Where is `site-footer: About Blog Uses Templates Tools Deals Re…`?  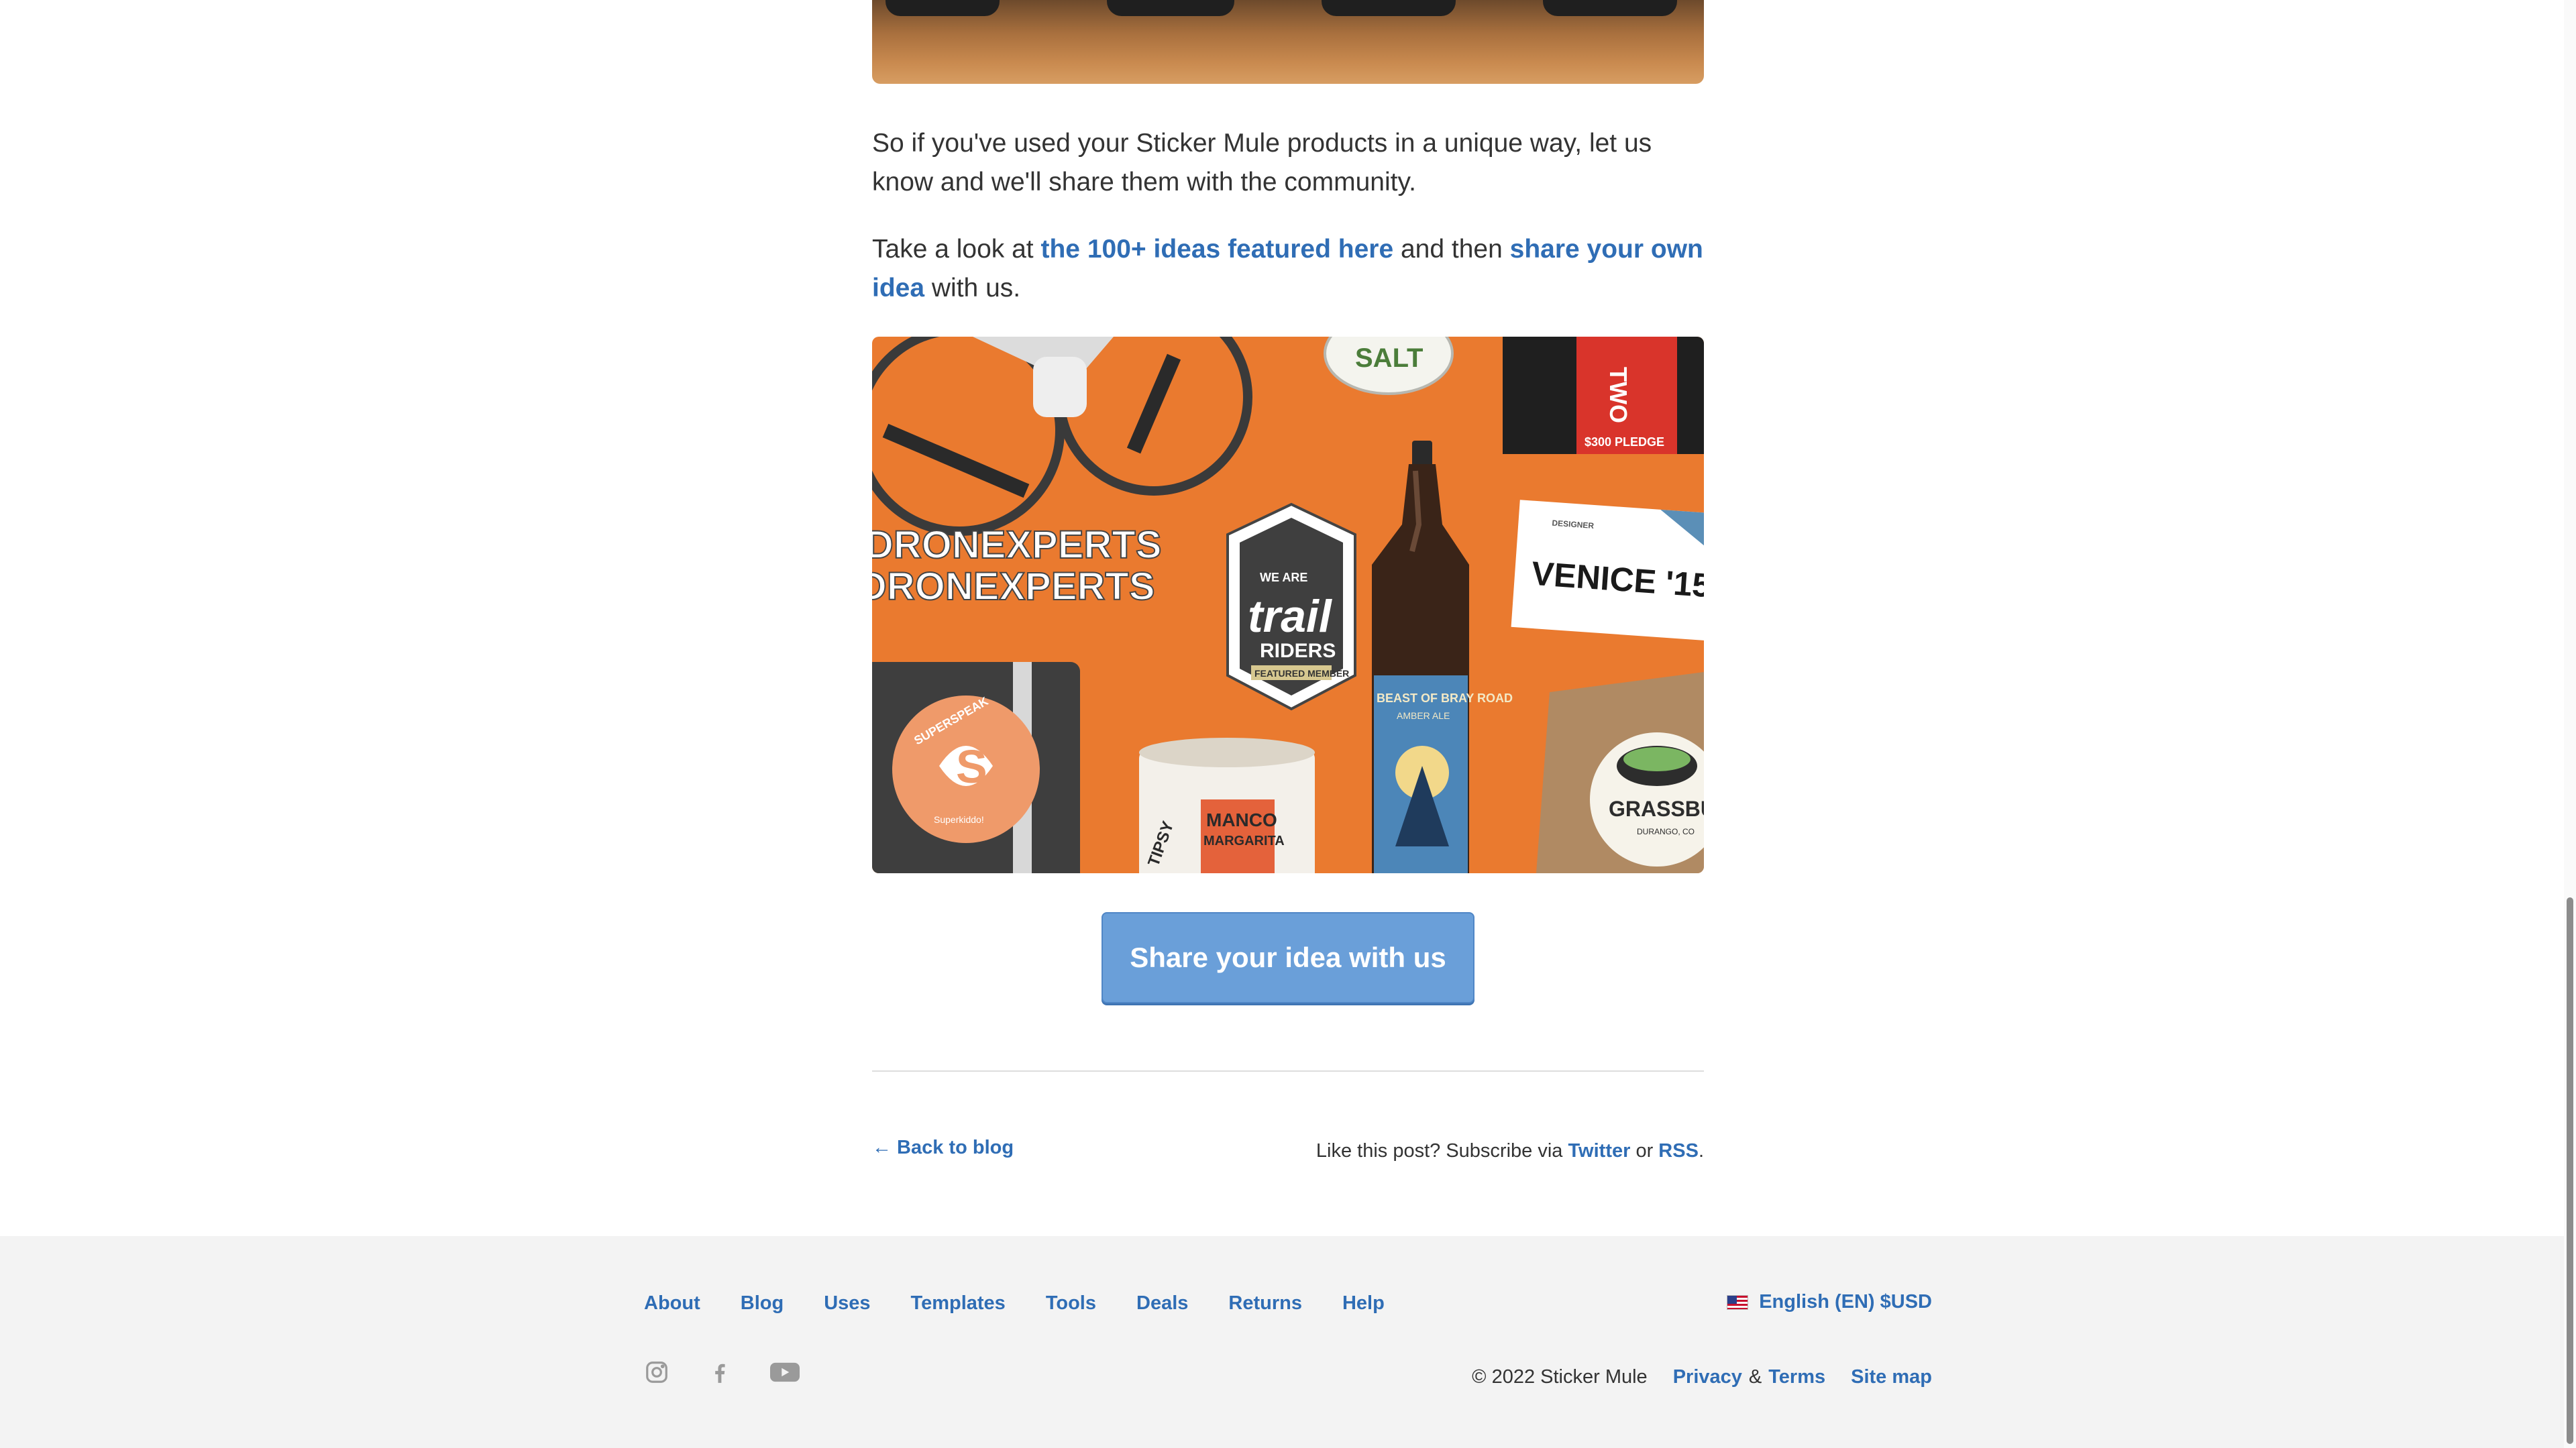 site-footer: About Blog Uses Templates Tools Deals Re… is located at coordinates (1288, 1342).